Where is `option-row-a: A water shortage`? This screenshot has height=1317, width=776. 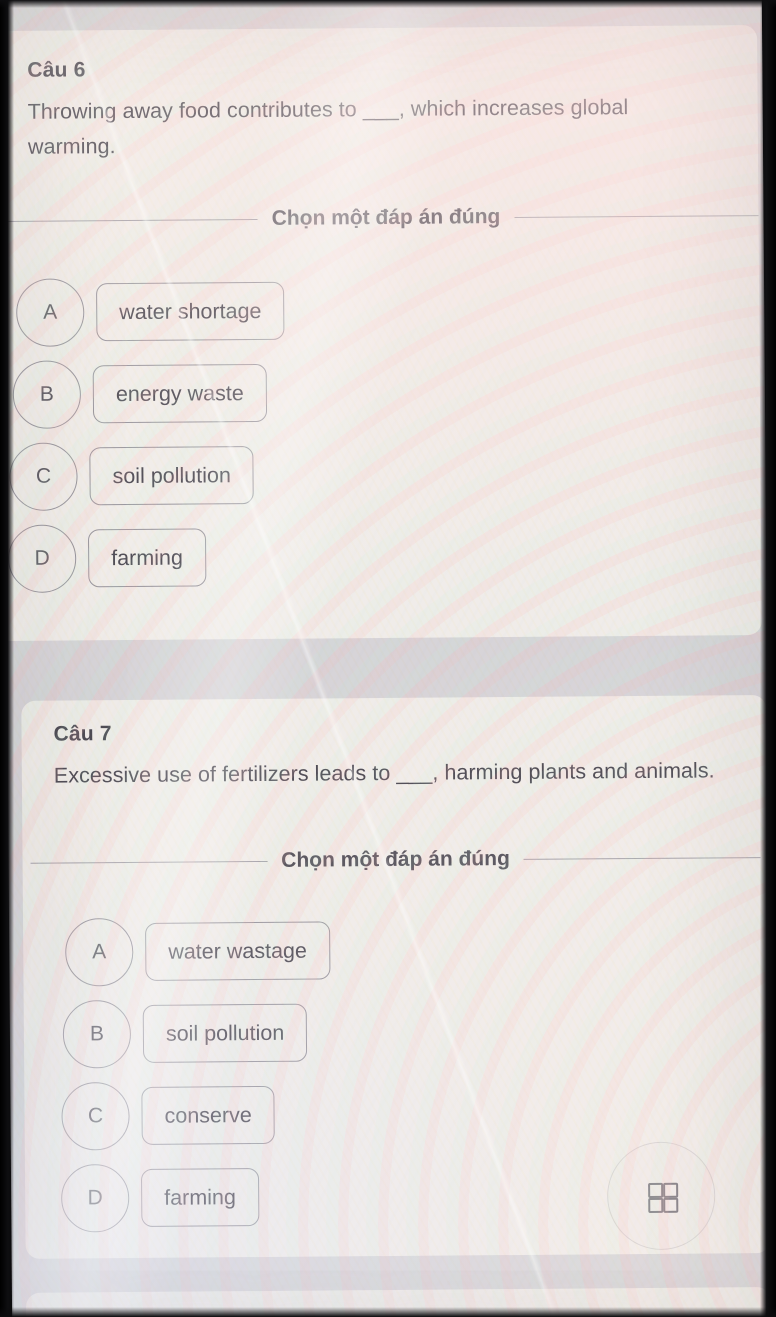 option-row-a: A water shortage is located at coordinates (150, 312).